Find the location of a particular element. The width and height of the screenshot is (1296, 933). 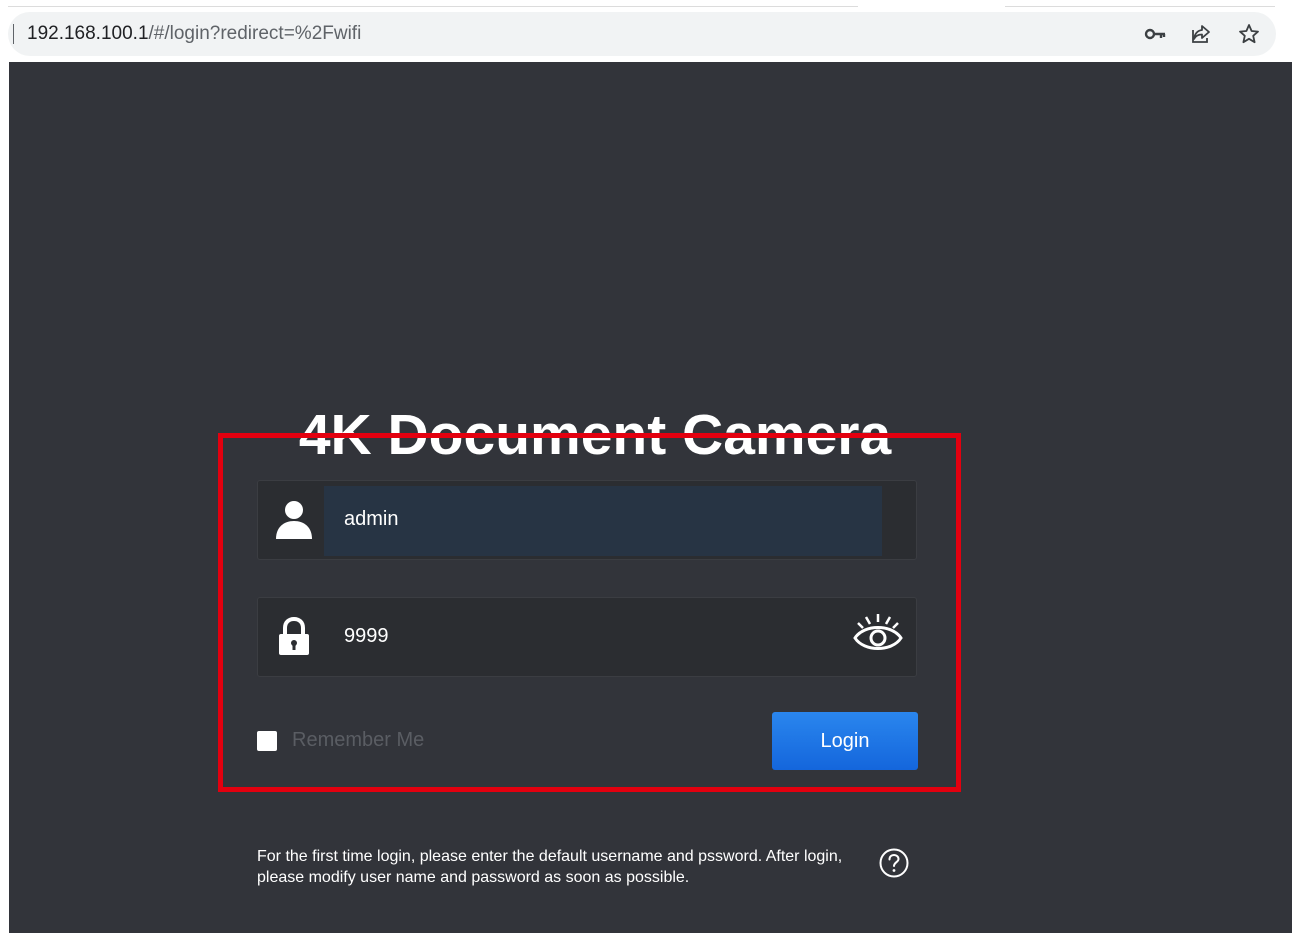

url-path: /#/login?redirect=%2Fwifi is located at coordinates (255, 33).